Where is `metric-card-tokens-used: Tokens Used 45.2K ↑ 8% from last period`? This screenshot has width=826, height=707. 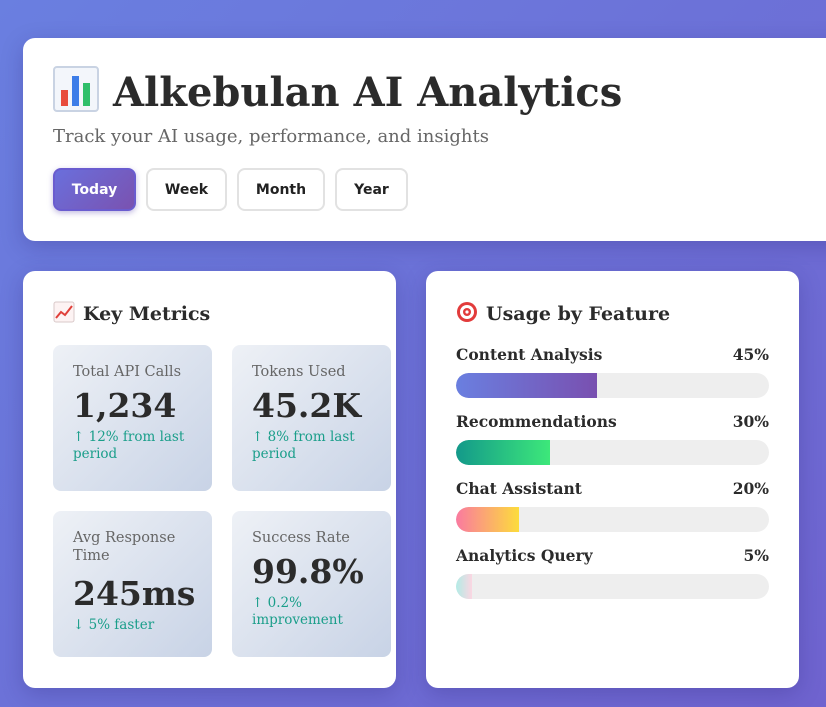 metric-card-tokens-used: Tokens Used 45.2K ↑ 8% from last period is located at coordinates (311, 418).